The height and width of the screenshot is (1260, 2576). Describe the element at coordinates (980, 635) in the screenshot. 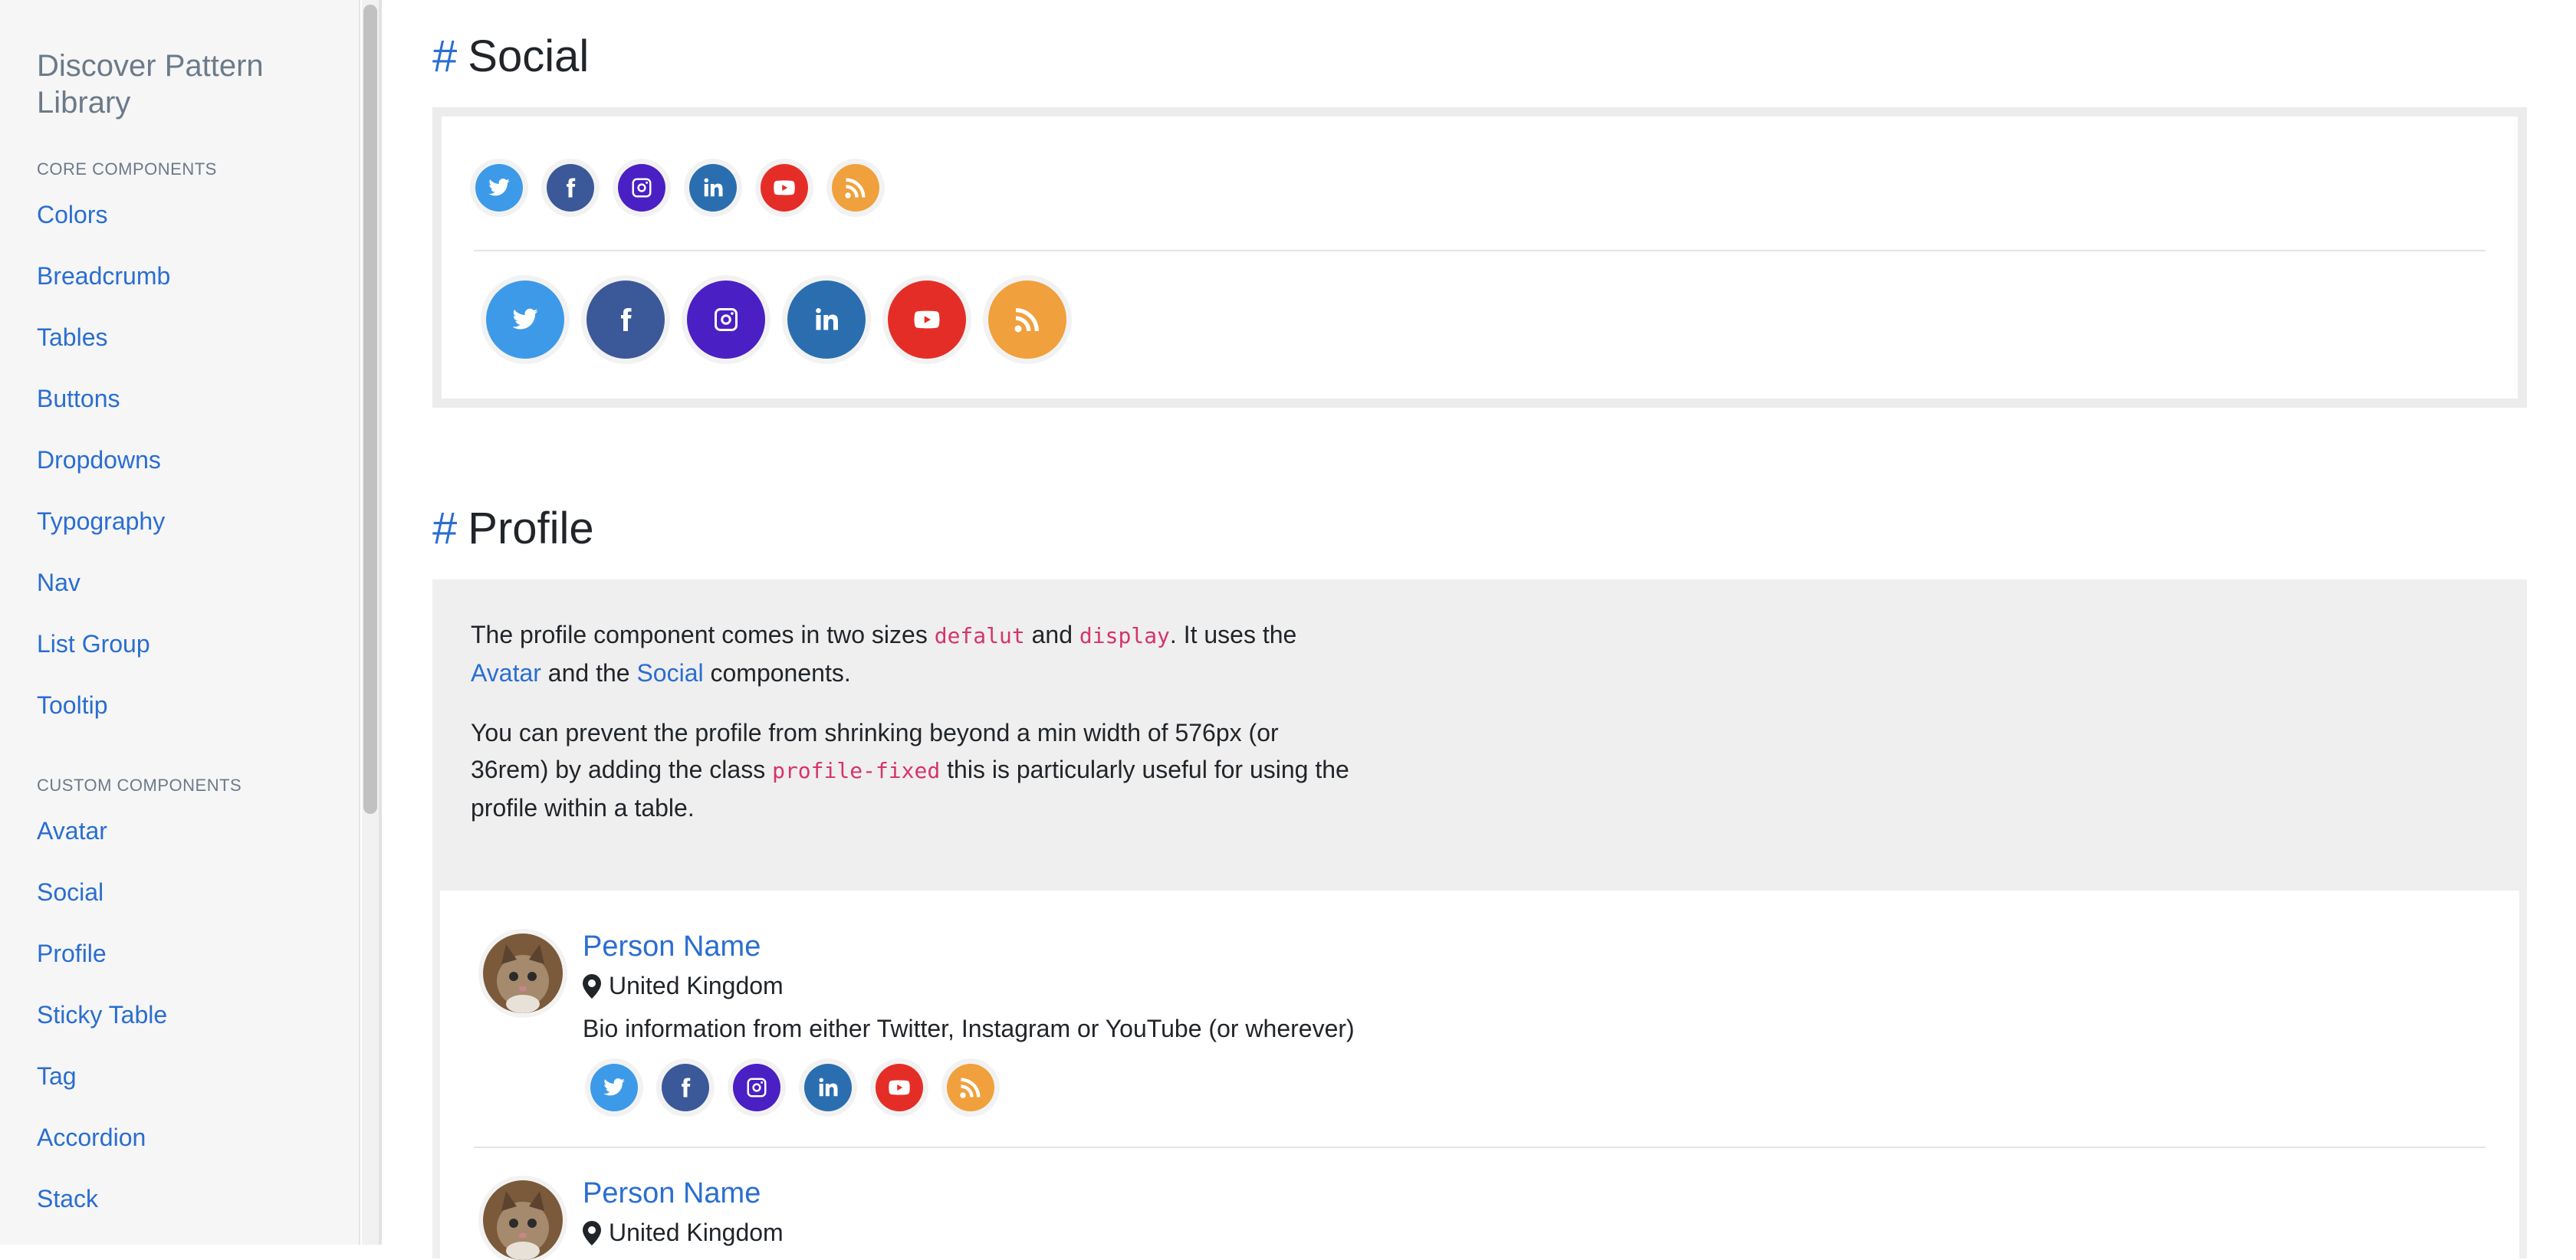

I see `code-defalut: defalut` at that location.